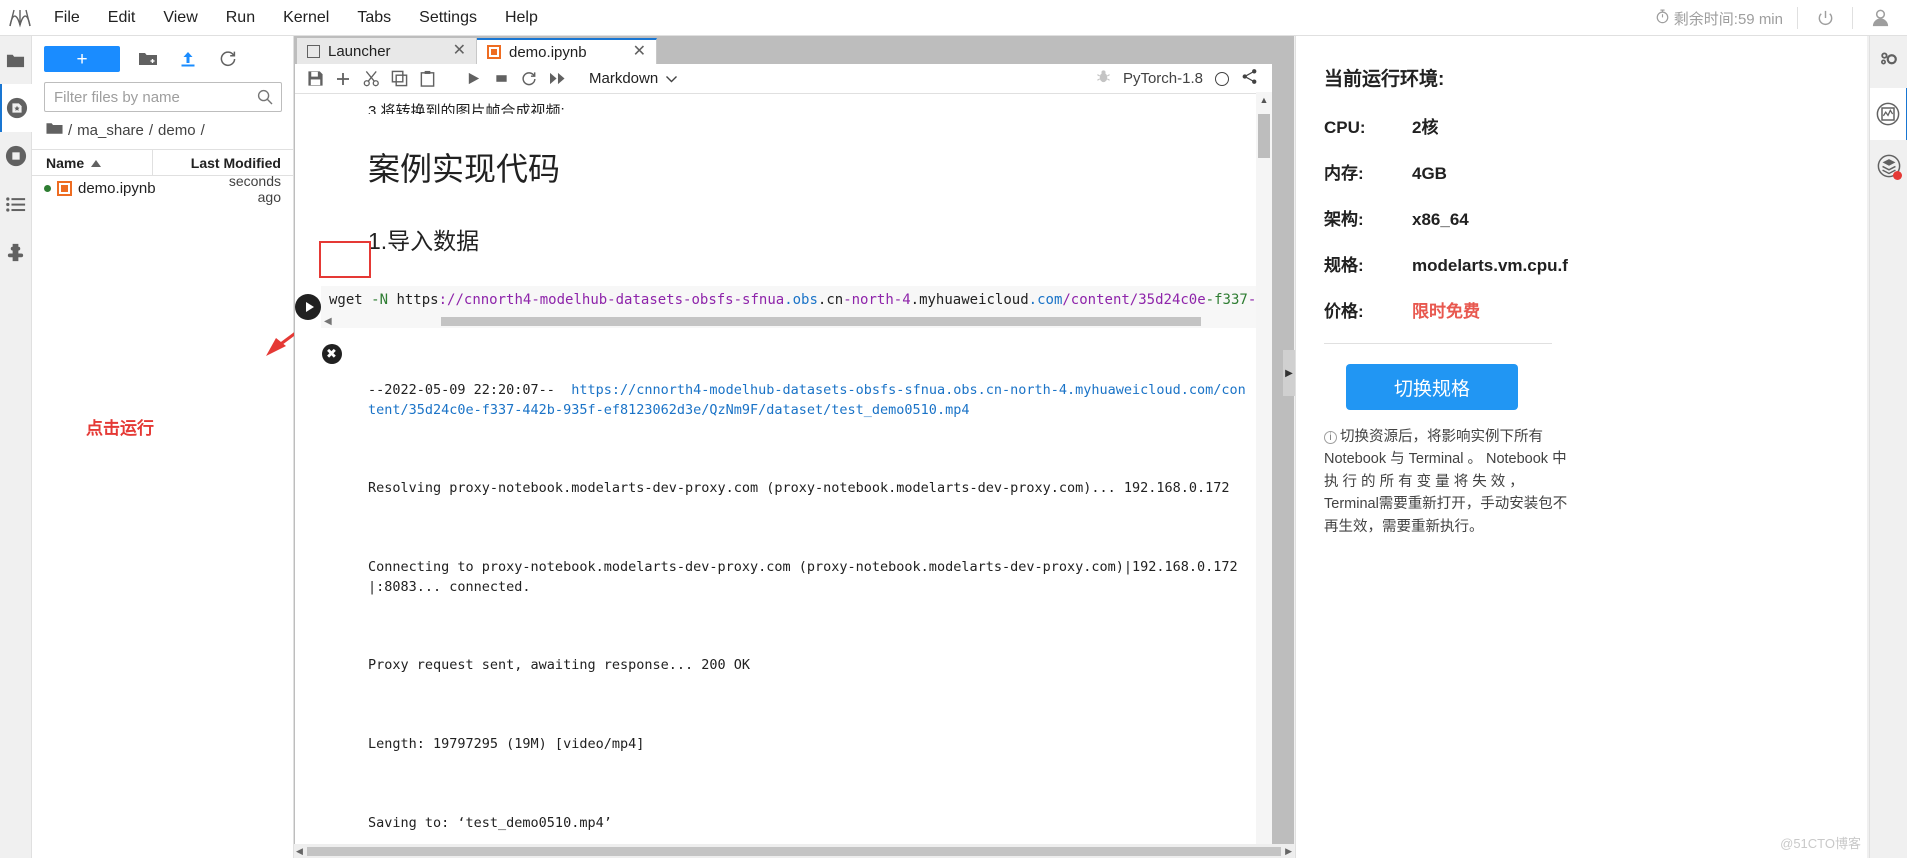 This screenshot has width=1907, height=858. I want to click on notebook-icon, so click(64, 188).